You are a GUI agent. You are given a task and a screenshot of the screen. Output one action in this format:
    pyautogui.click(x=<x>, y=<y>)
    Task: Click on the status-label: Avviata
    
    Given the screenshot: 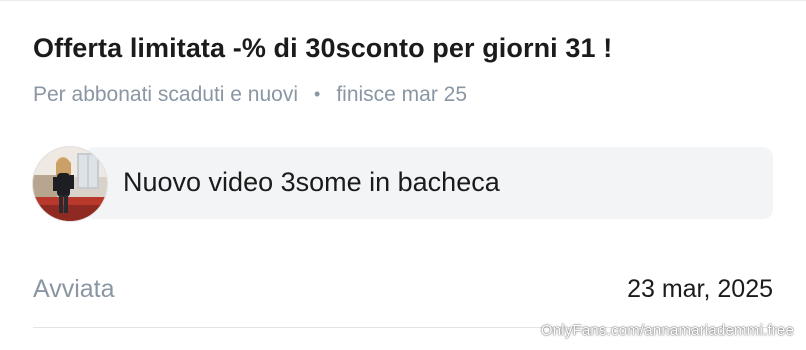 What is the action you would take?
    pyautogui.click(x=74, y=288)
    